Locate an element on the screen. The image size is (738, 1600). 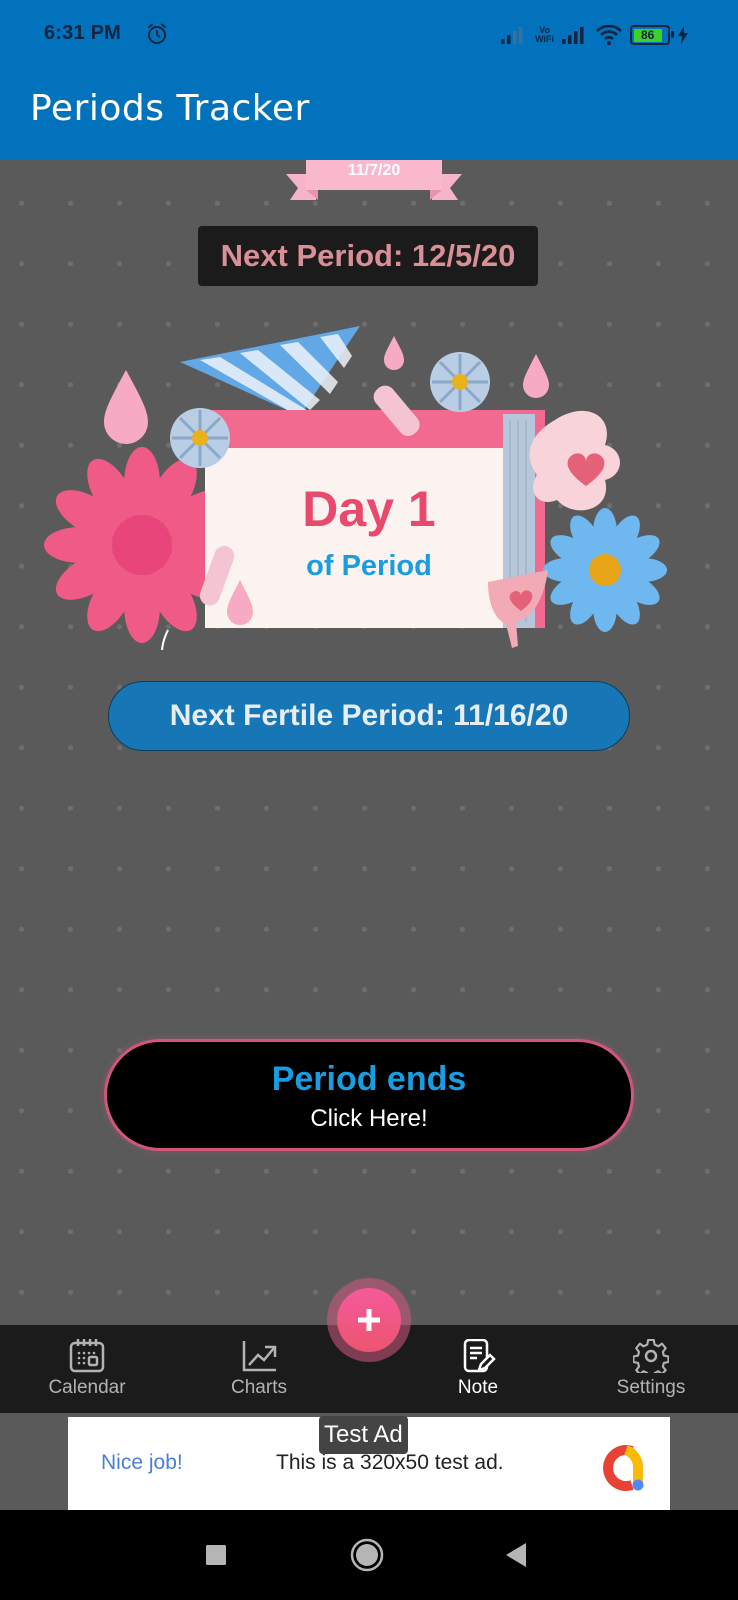
plus-icon is located at coordinates (369, 1320).